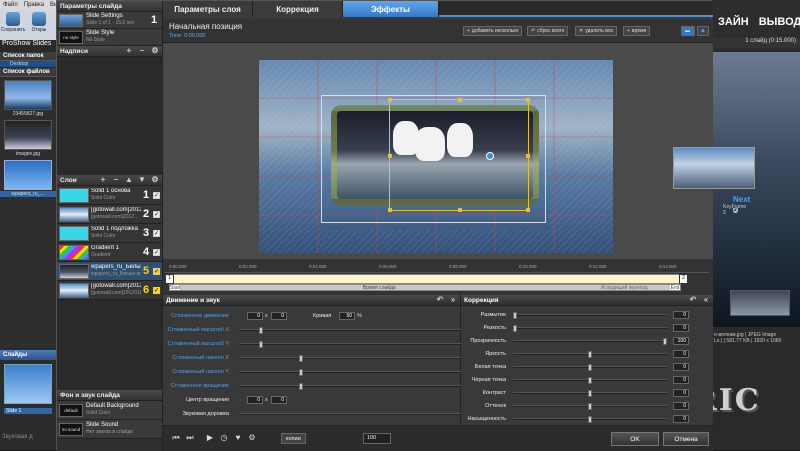 This screenshot has height=451, width=800. What do you see at coordinates (688, 31) in the screenshot?
I see `view-toggle-button: ▬` at bounding box center [688, 31].